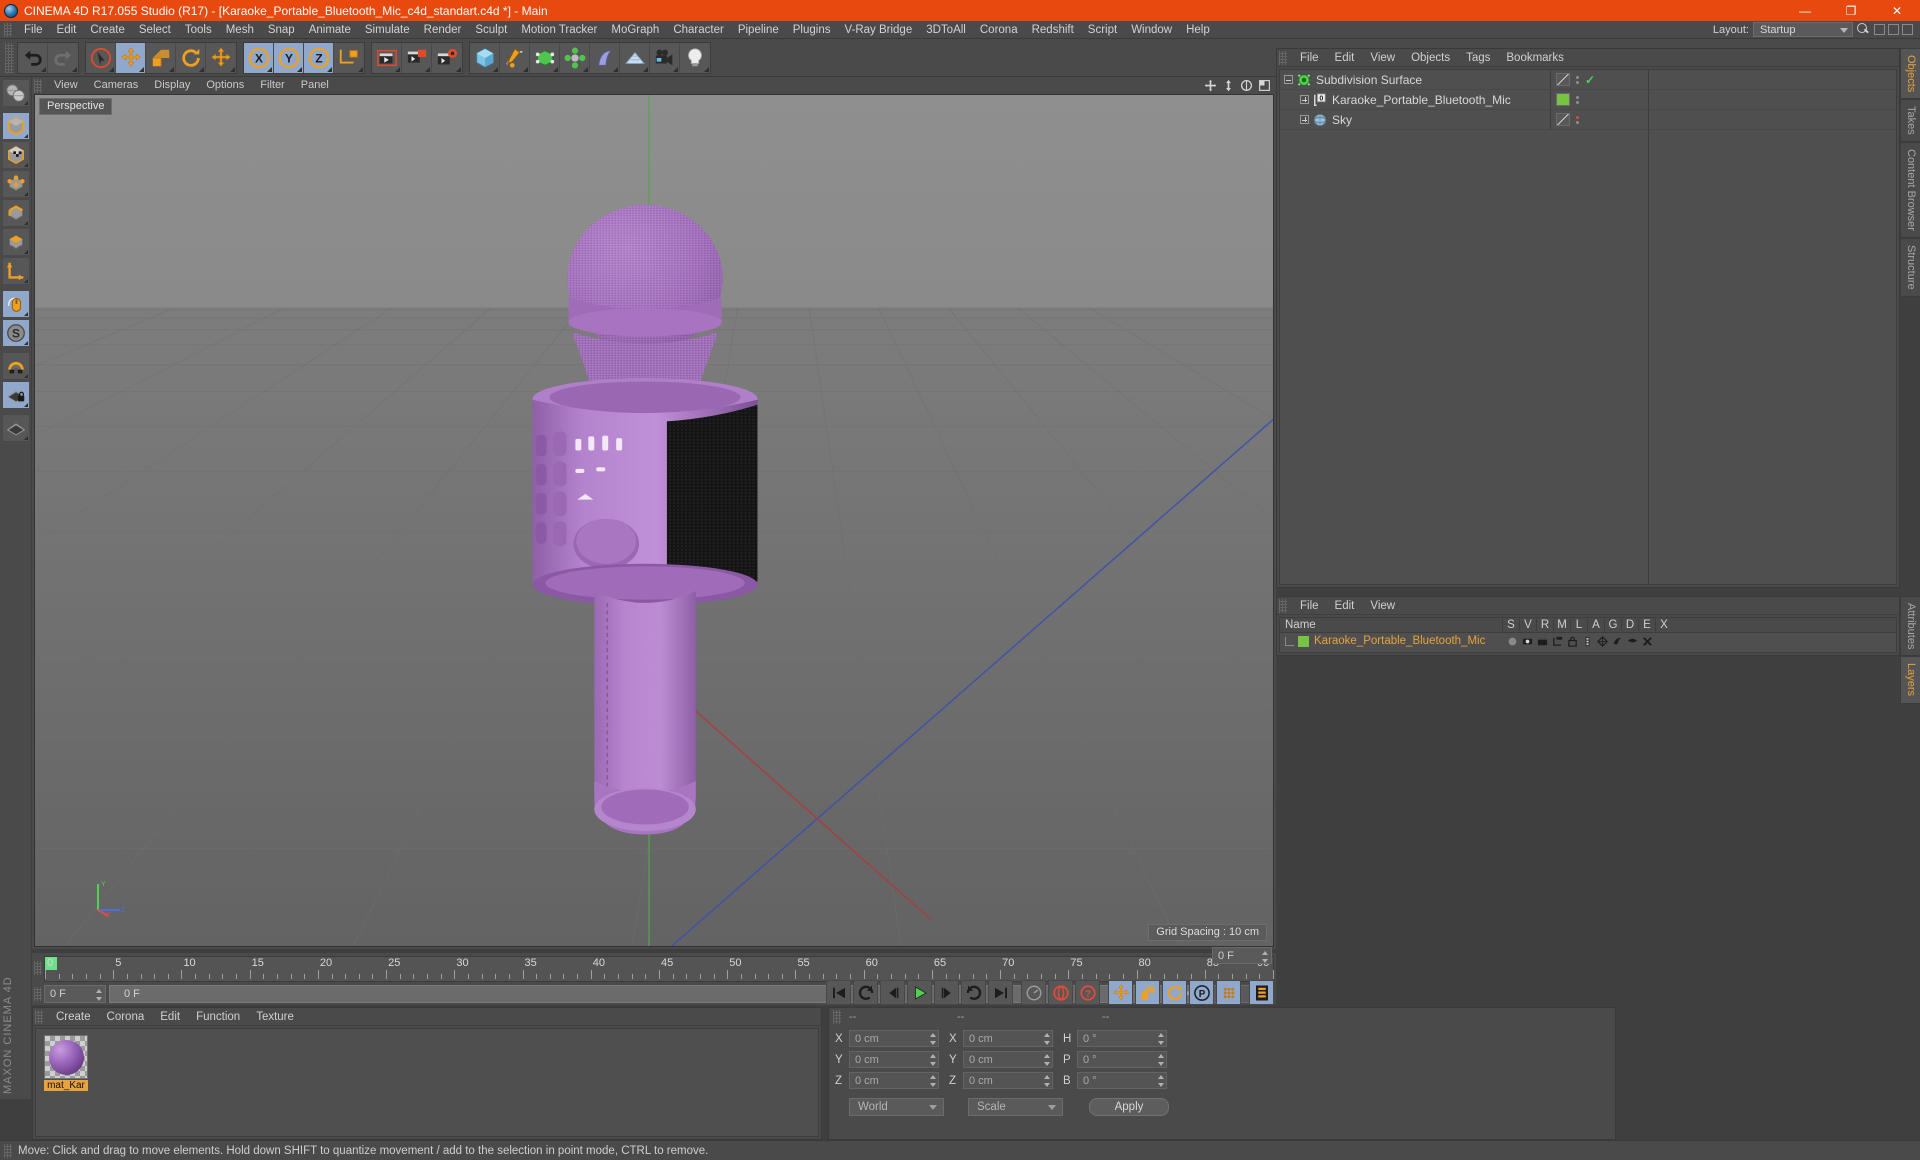 The image size is (1920, 1160). What do you see at coordinates (758, 30) in the screenshot?
I see `menu-item-pipeline: Pipeline` at bounding box center [758, 30].